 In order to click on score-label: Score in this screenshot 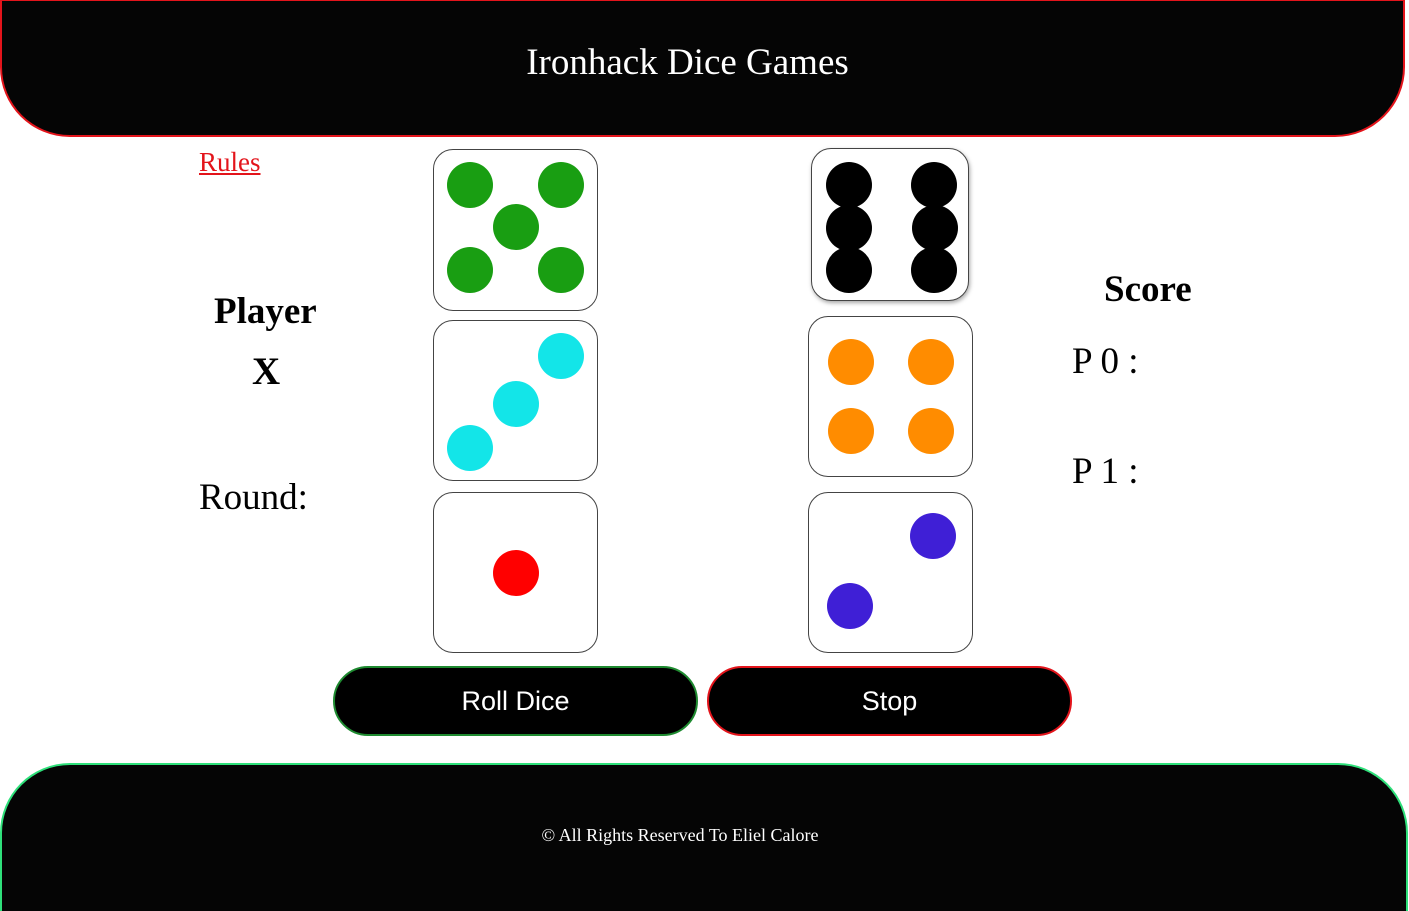, I will do `click(1148, 289)`.